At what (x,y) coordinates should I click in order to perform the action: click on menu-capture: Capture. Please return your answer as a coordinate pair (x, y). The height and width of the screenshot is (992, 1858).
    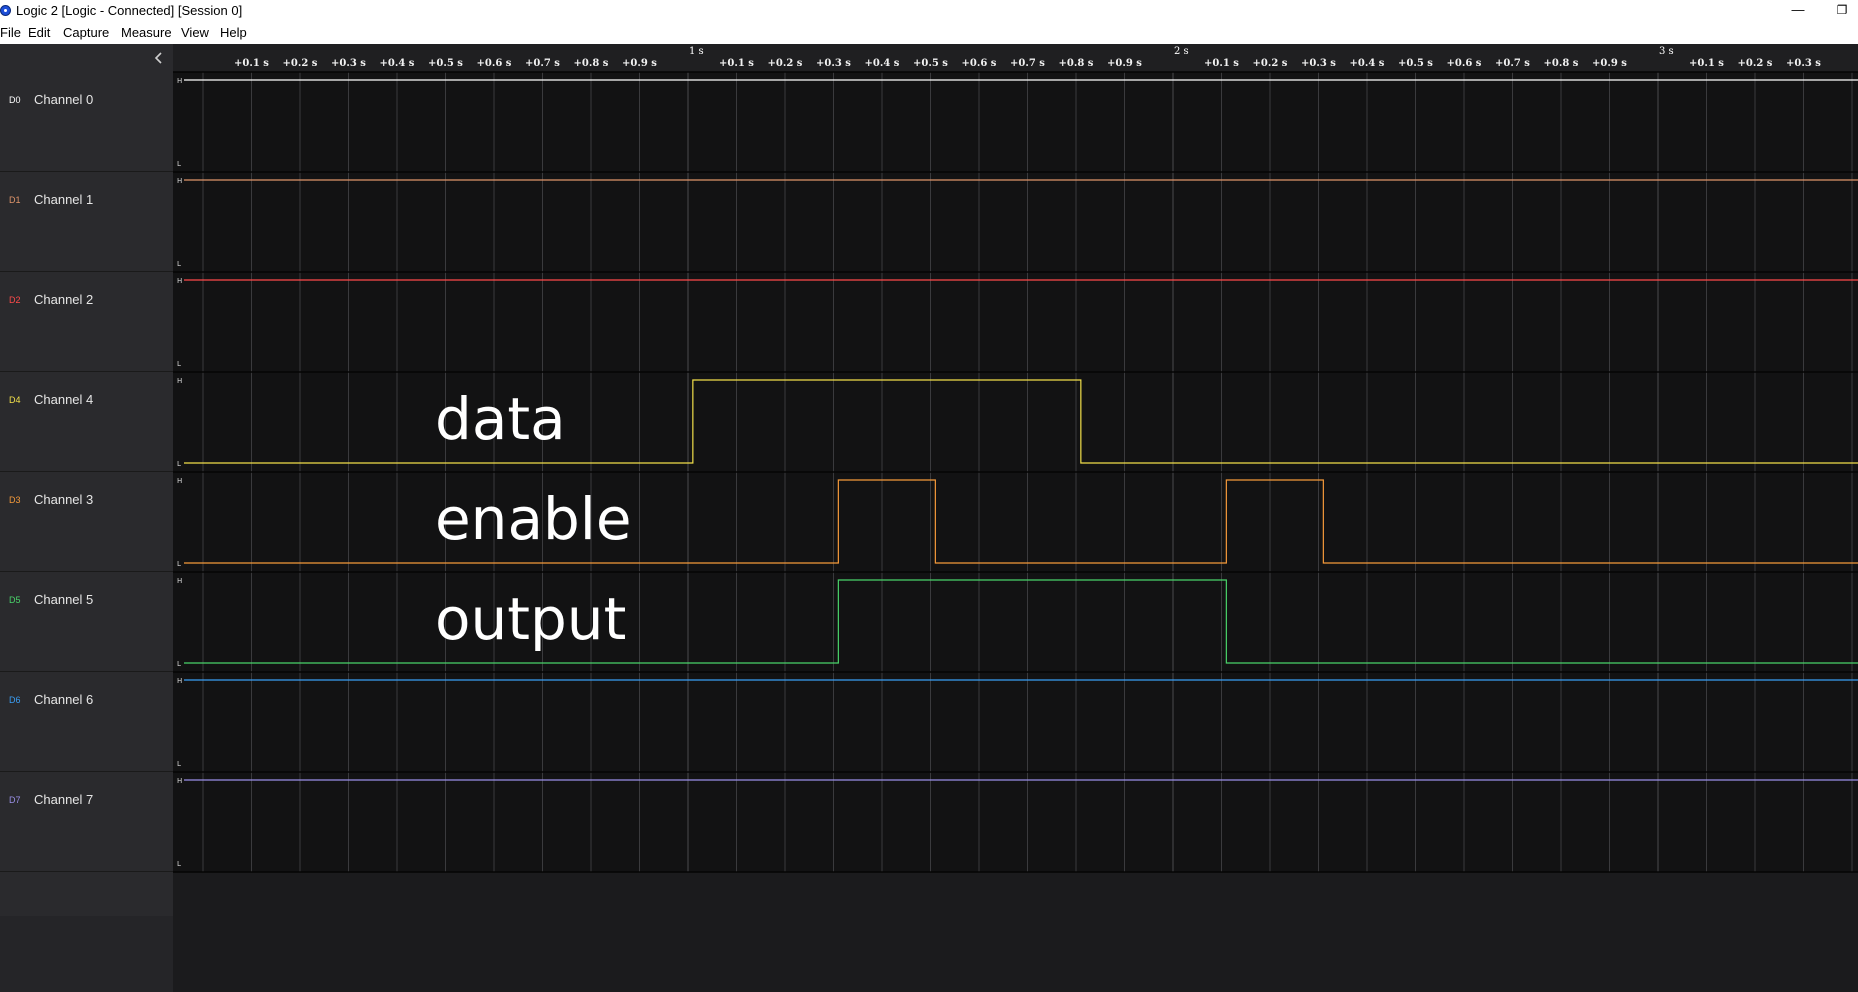
    Looking at the image, I should click on (86, 32).